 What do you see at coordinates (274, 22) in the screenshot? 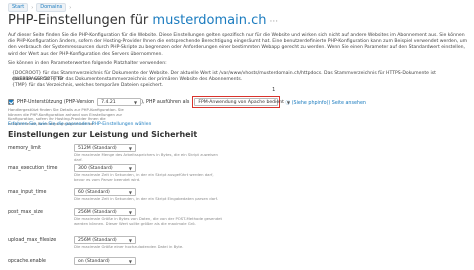
I see `more-options-icon: ···` at bounding box center [274, 22].